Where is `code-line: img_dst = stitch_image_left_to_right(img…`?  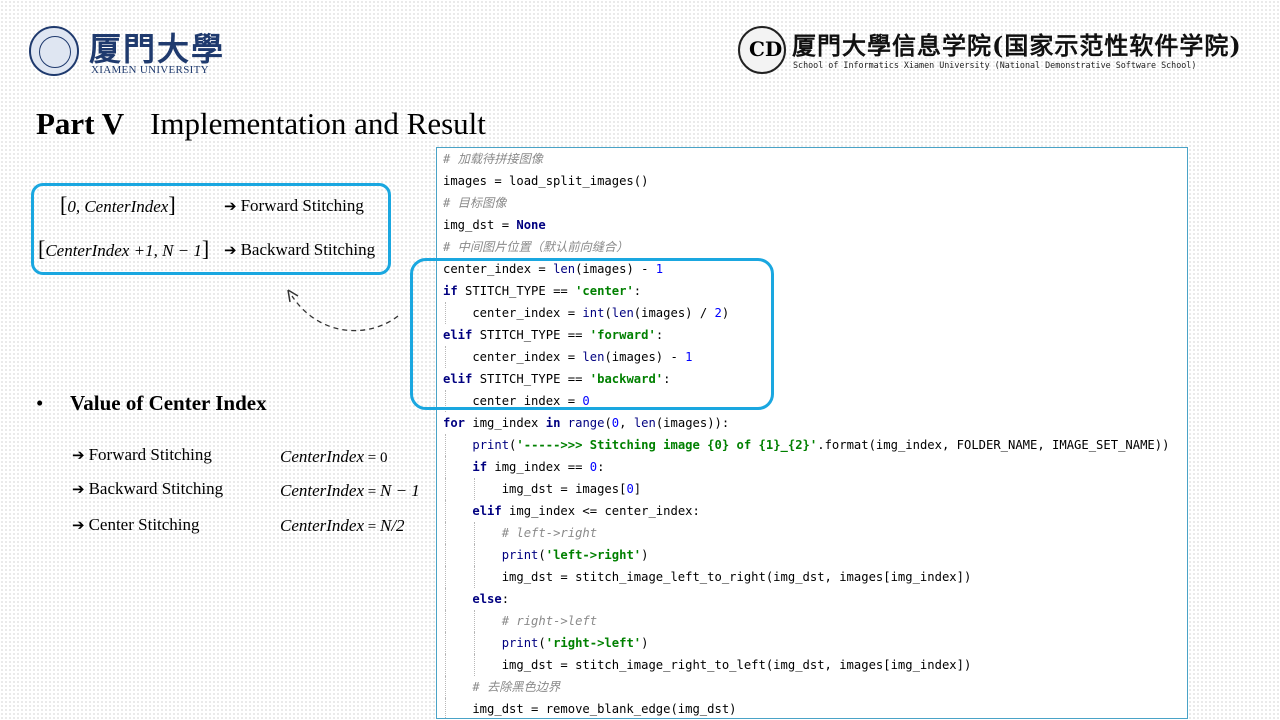
code-line: img_dst = stitch_image_left_to_right(img… is located at coordinates (707, 577).